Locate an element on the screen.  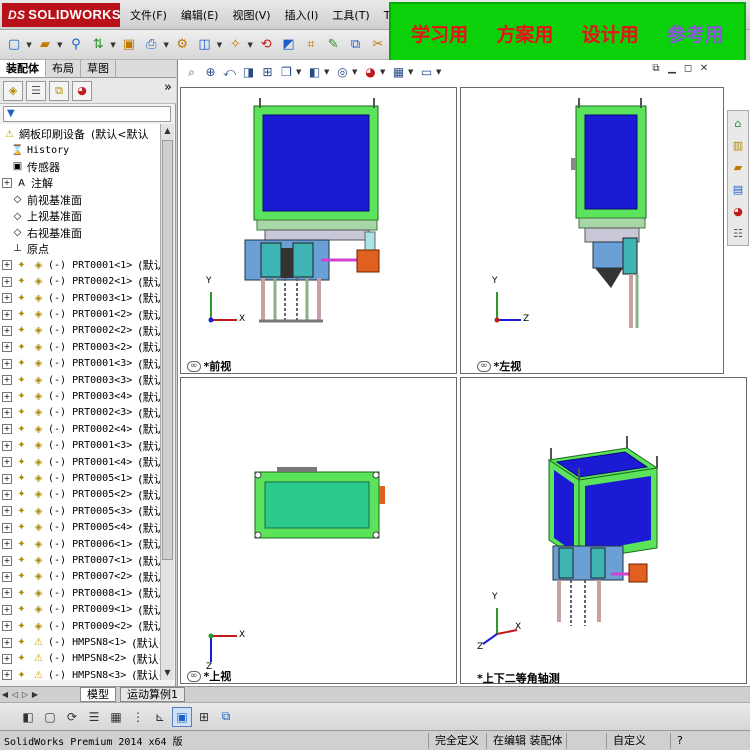
tree-item: + ✦ ◈ (-) PRT0003<1> (默认<<默 is located at coordinates (81, 298).